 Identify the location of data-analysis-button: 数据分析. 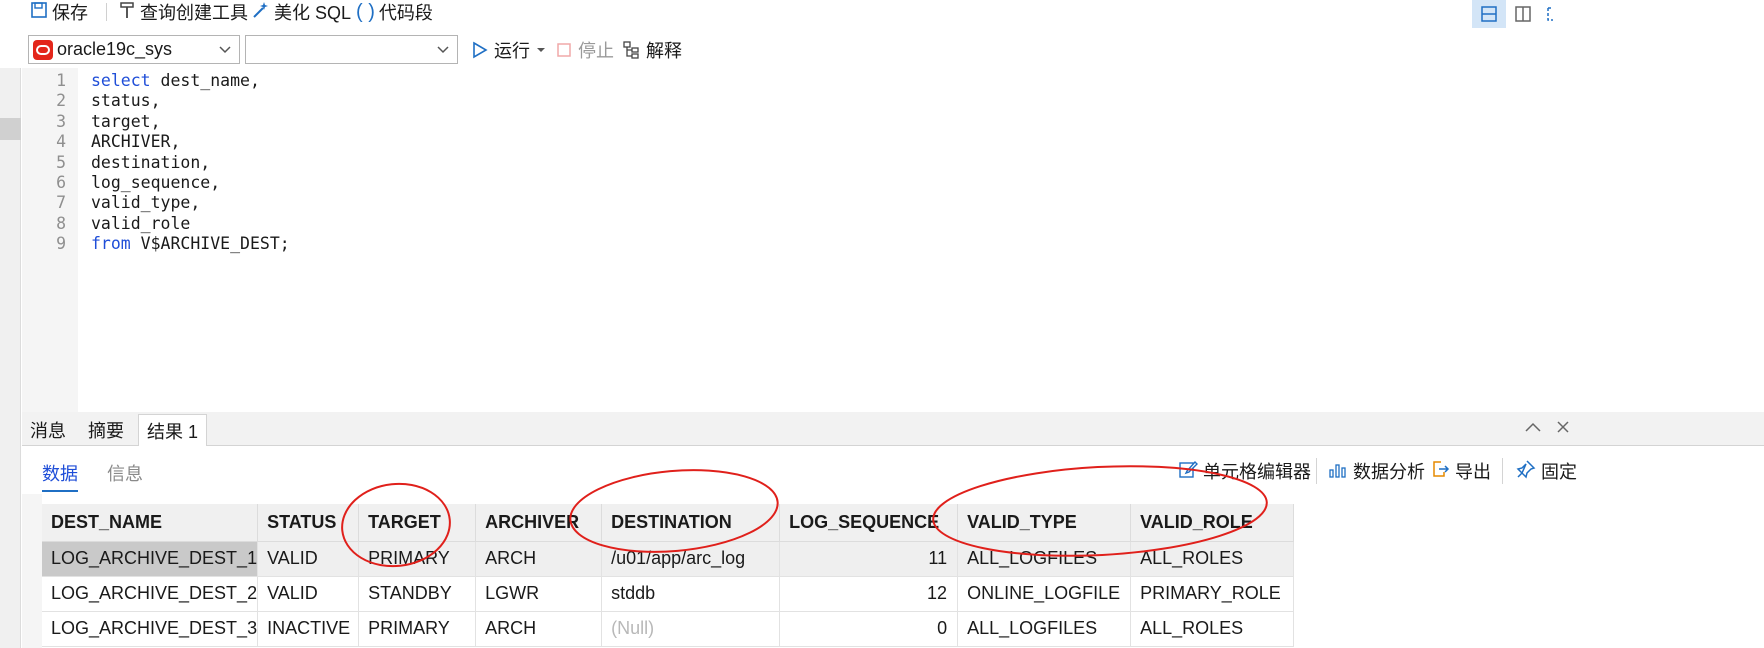
(1376, 471).